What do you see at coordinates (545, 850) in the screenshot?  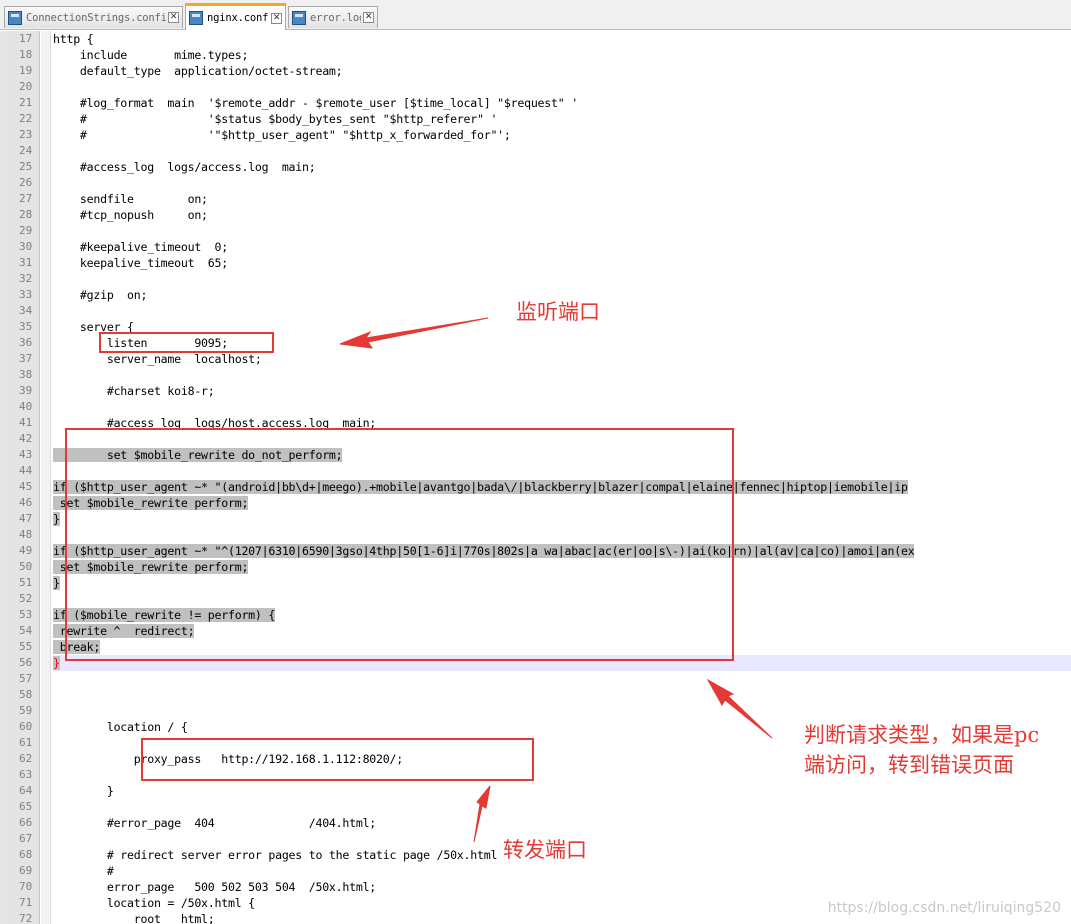 I see `annotation-forward-port: 转发端口` at bounding box center [545, 850].